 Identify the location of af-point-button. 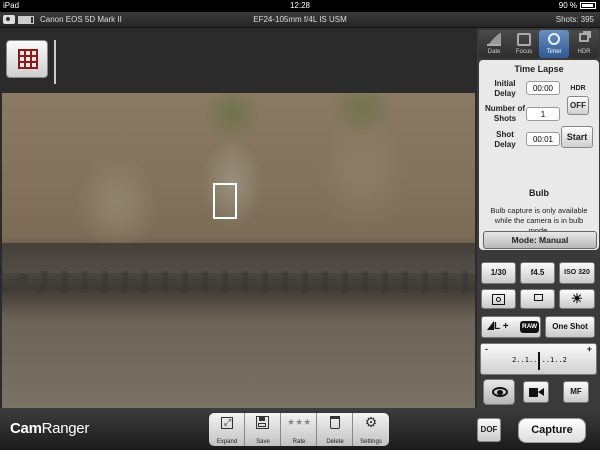
(537, 299).